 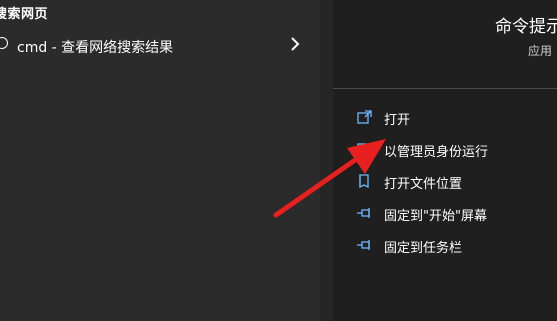 What do you see at coordinates (364, 148) in the screenshot?
I see `admin-shield-icon` at bounding box center [364, 148].